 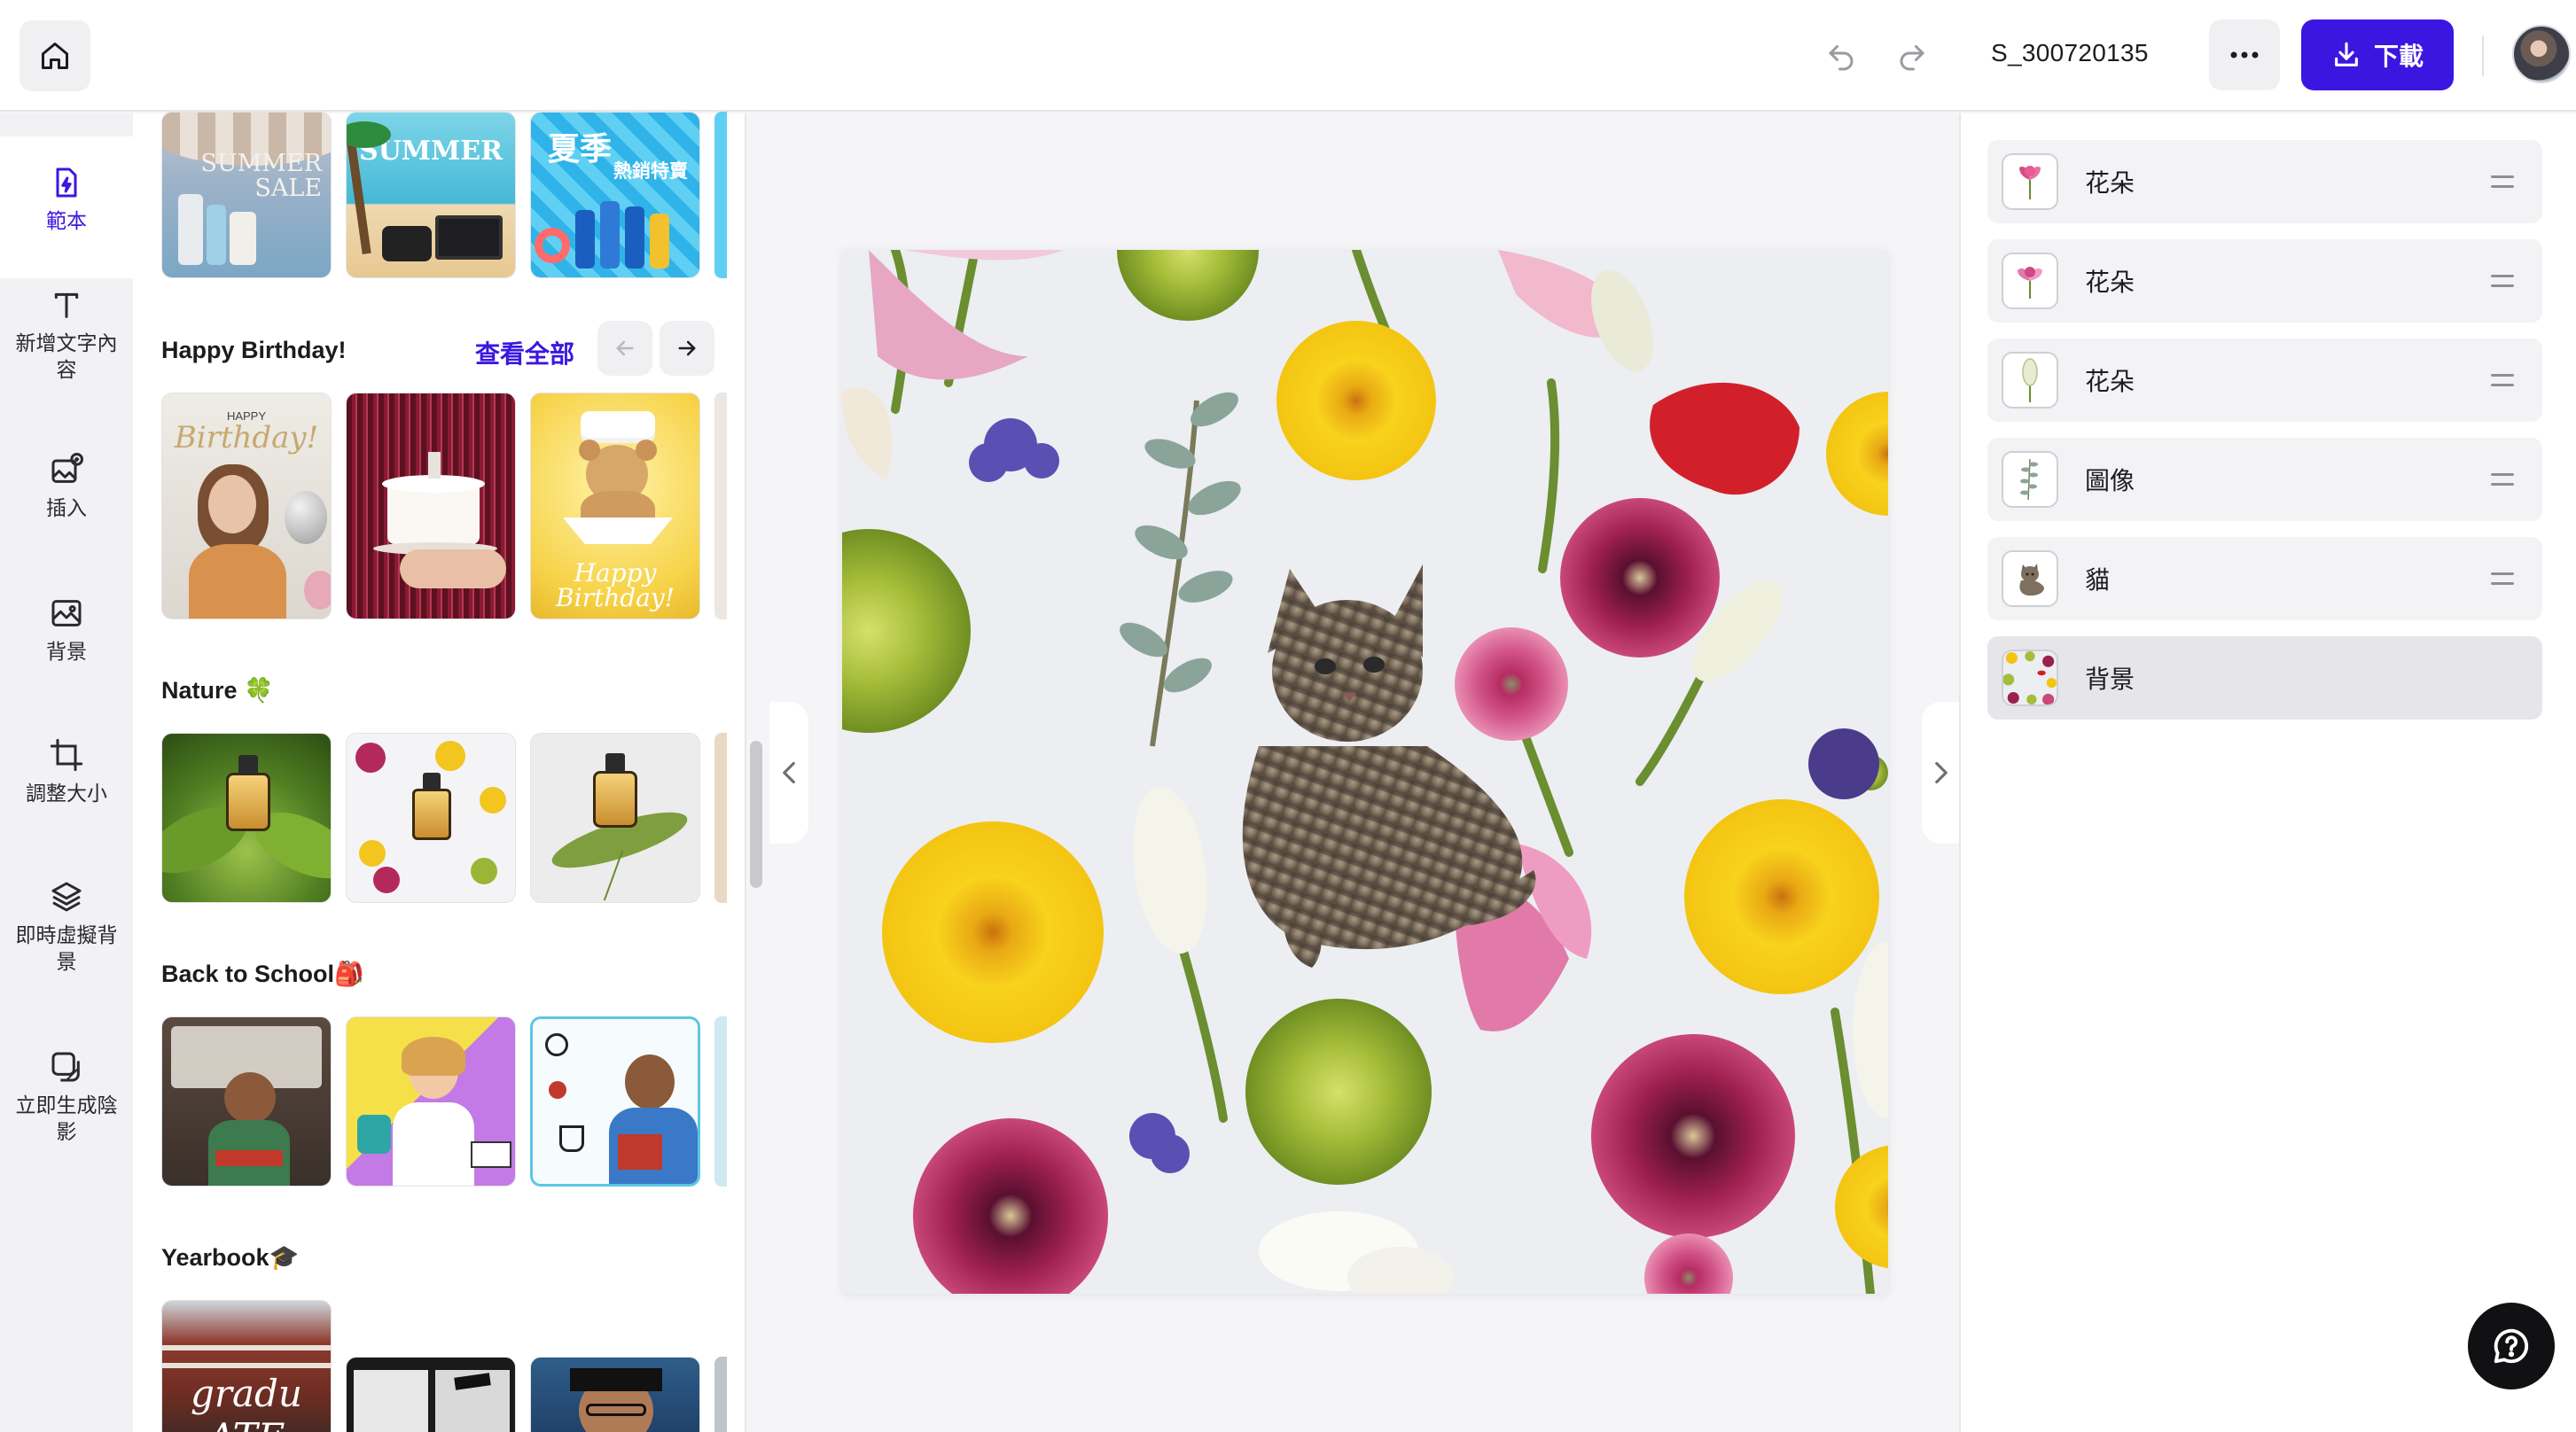 What do you see at coordinates (66, 486) in the screenshot?
I see `rail-item-insert: 插入` at bounding box center [66, 486].